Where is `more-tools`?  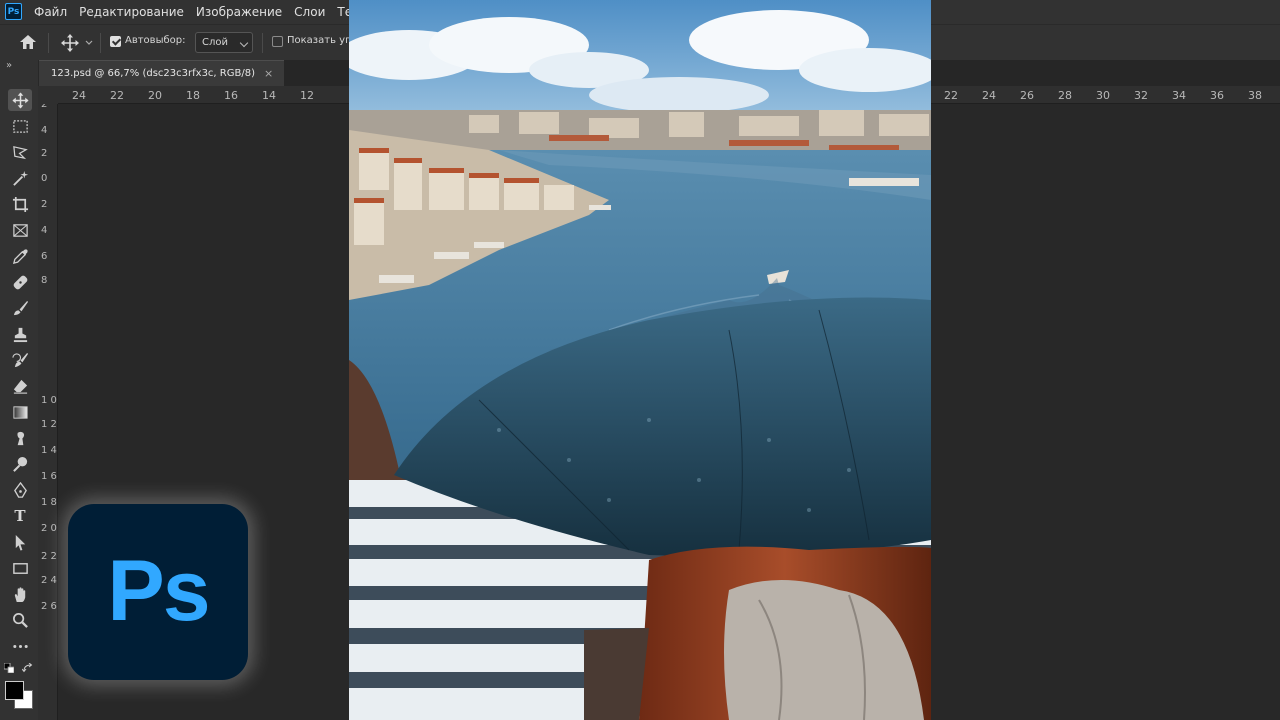
more-tools is located at coordinates (20, 646).